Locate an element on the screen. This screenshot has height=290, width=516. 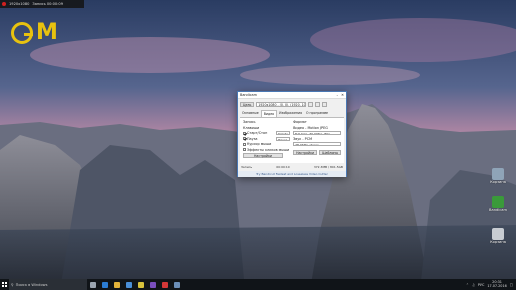
screenshot-button is located at coordinates (325, 104).